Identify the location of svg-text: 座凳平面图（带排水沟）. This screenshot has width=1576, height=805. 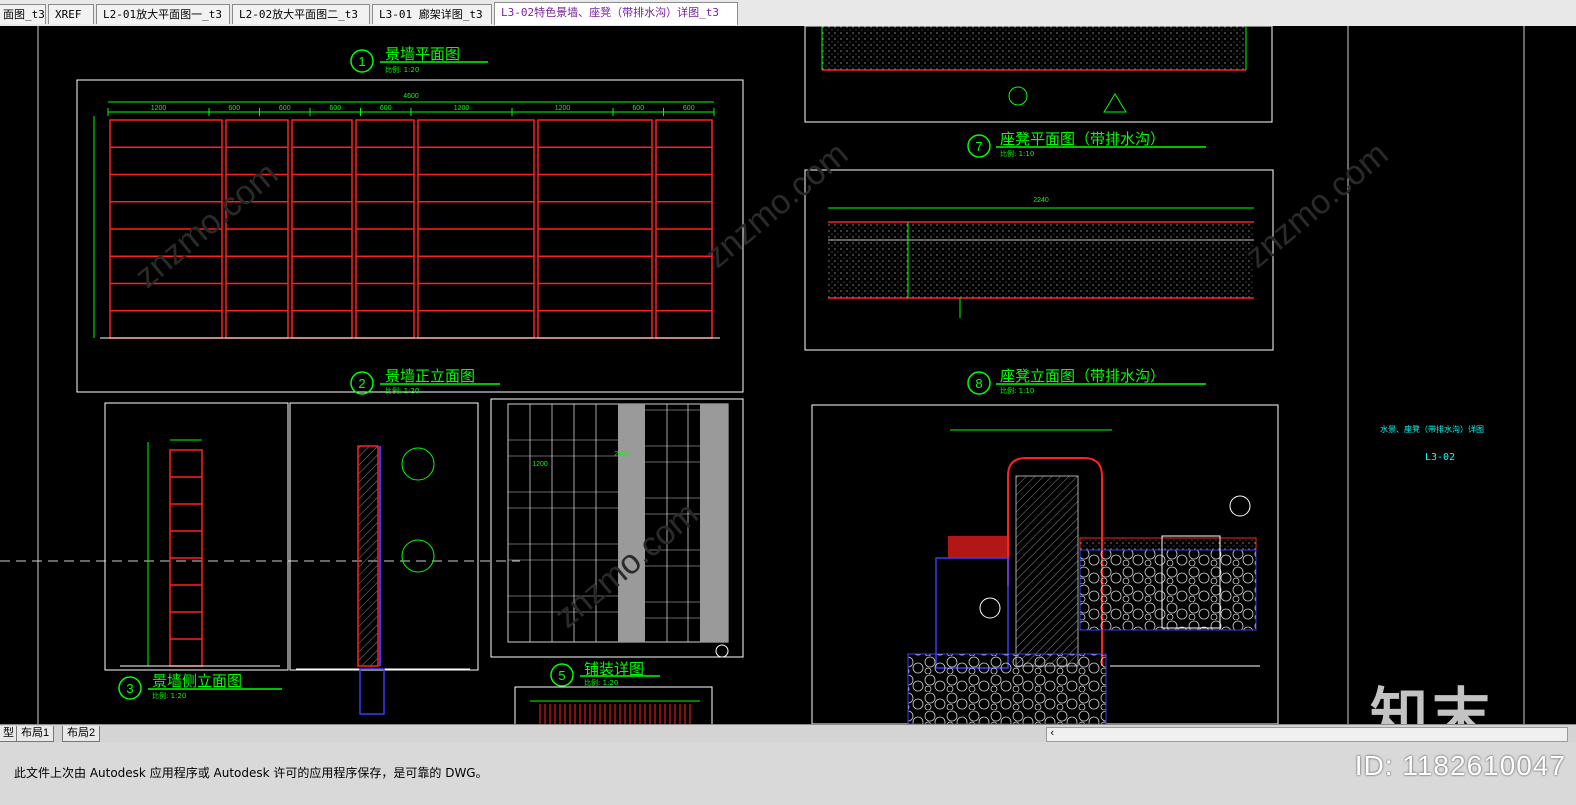
(1082, 139).